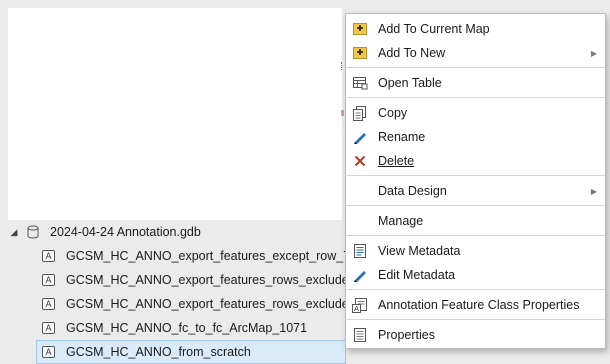  What do you see at coordinates (360, 276) in the screenshot?
I see `edit-pencil-icon` at bounding box center [360, 276].